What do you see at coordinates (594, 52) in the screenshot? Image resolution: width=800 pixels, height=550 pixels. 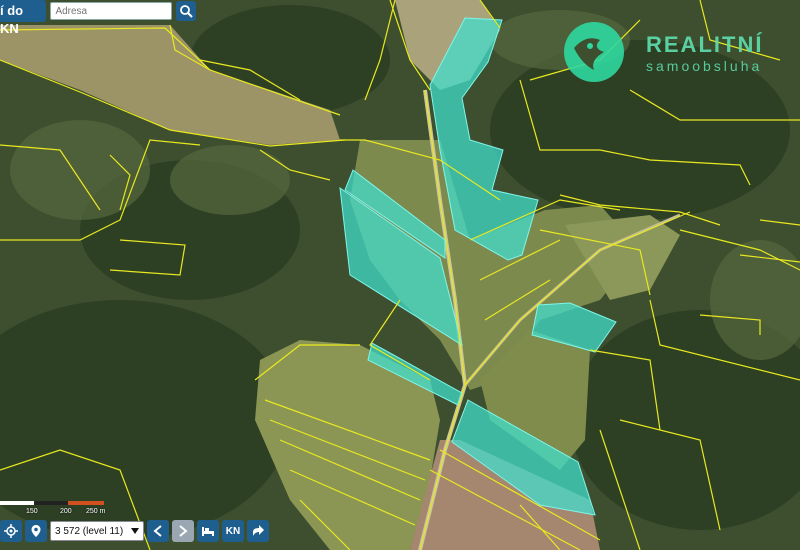 I see `logo-mark-icon` at bounding box center [594, 52].